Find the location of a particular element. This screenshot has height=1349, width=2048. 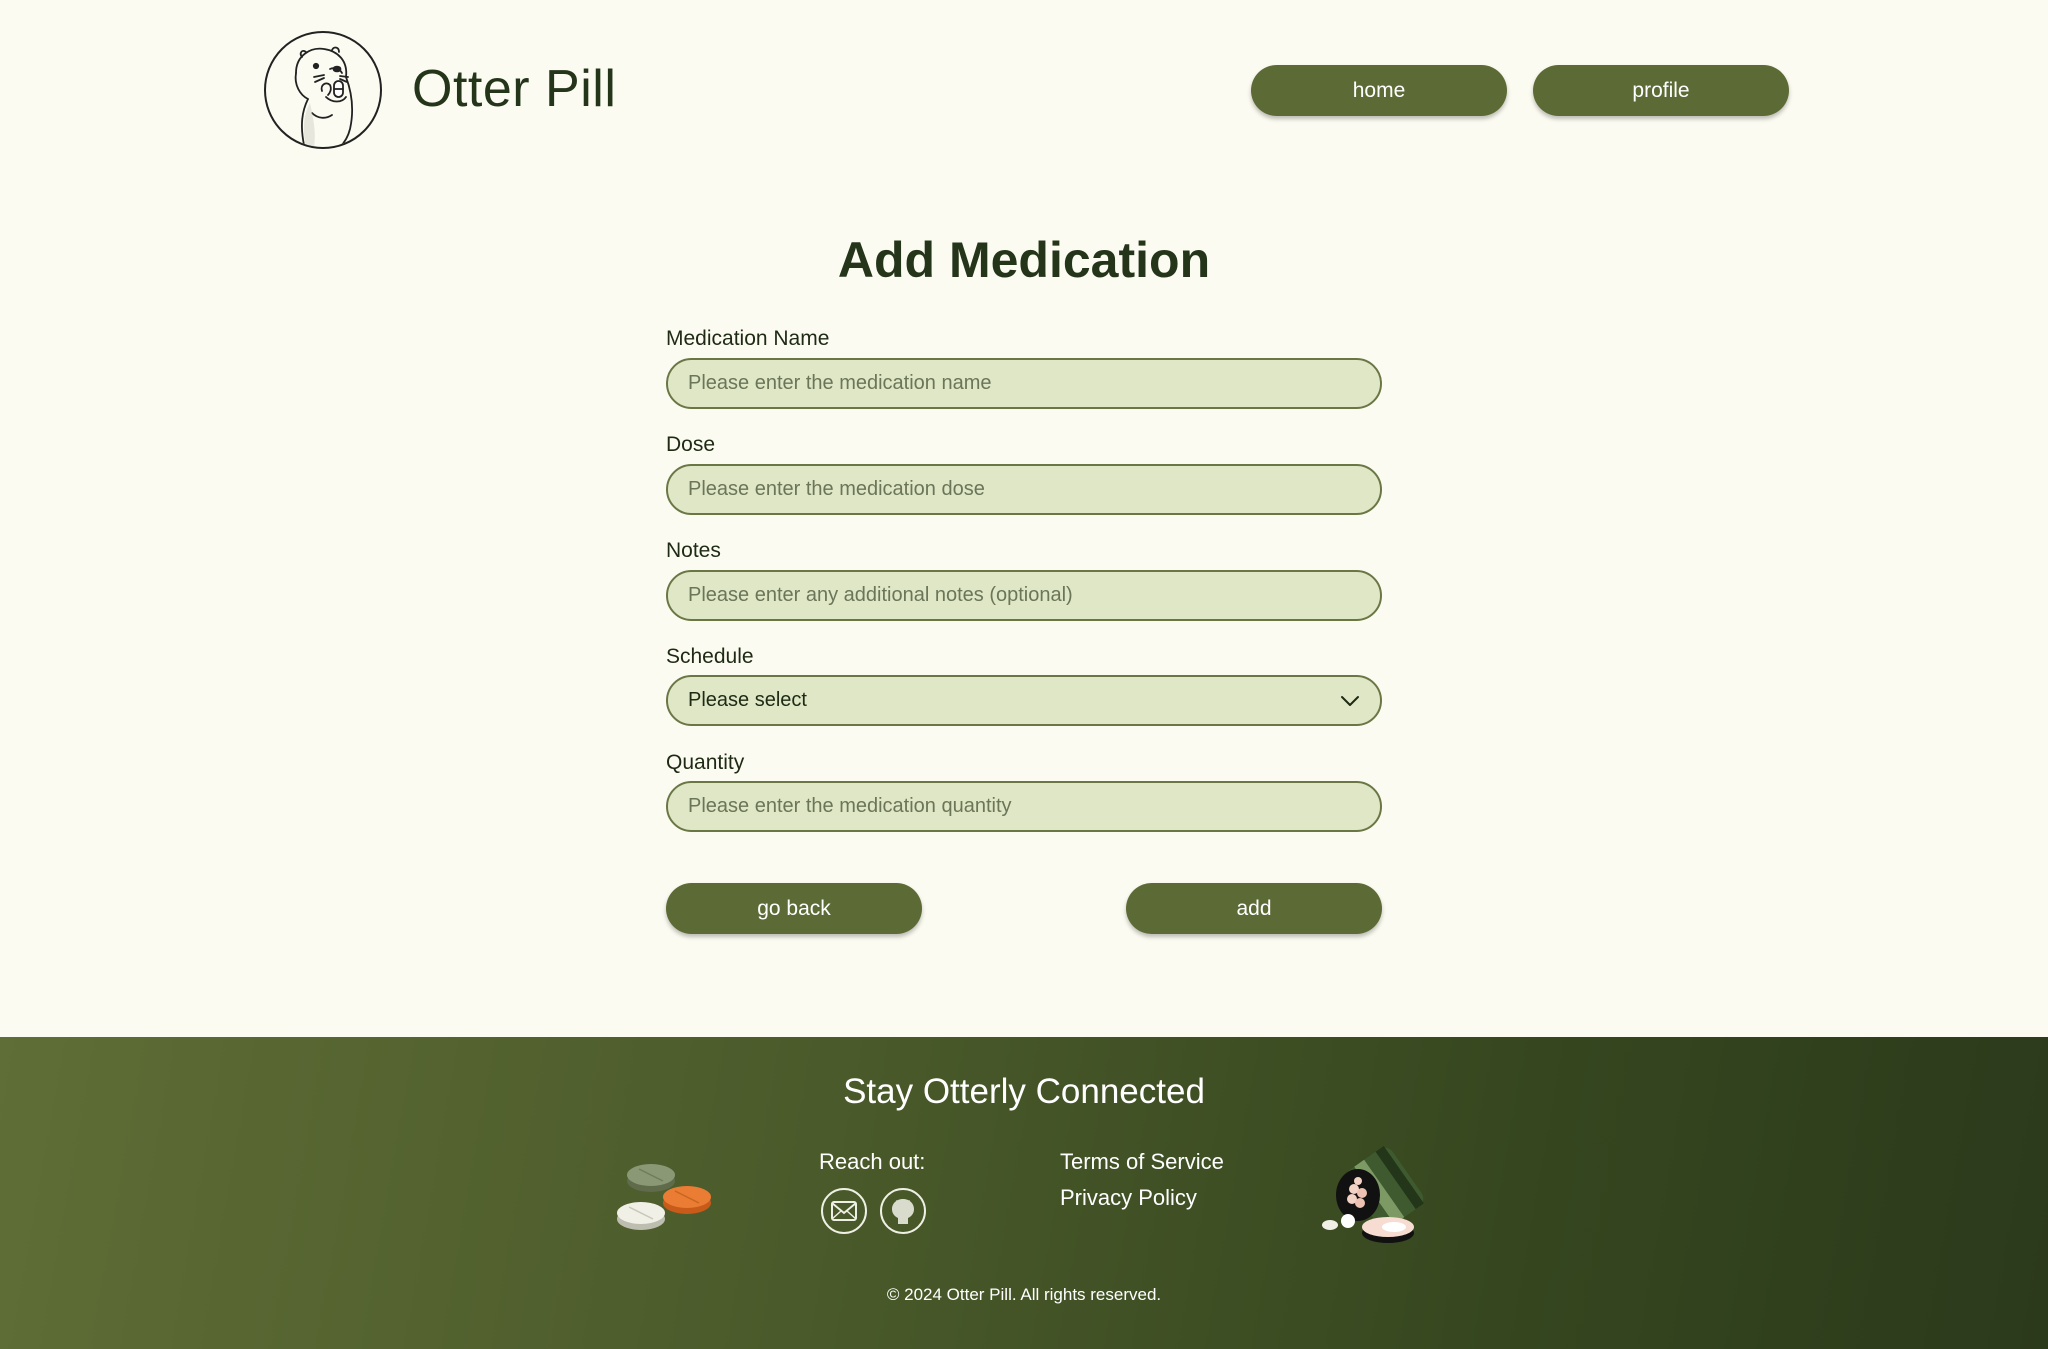

footer-heading: Stay Otterly Connected is located at coordinates (1024, 1091).